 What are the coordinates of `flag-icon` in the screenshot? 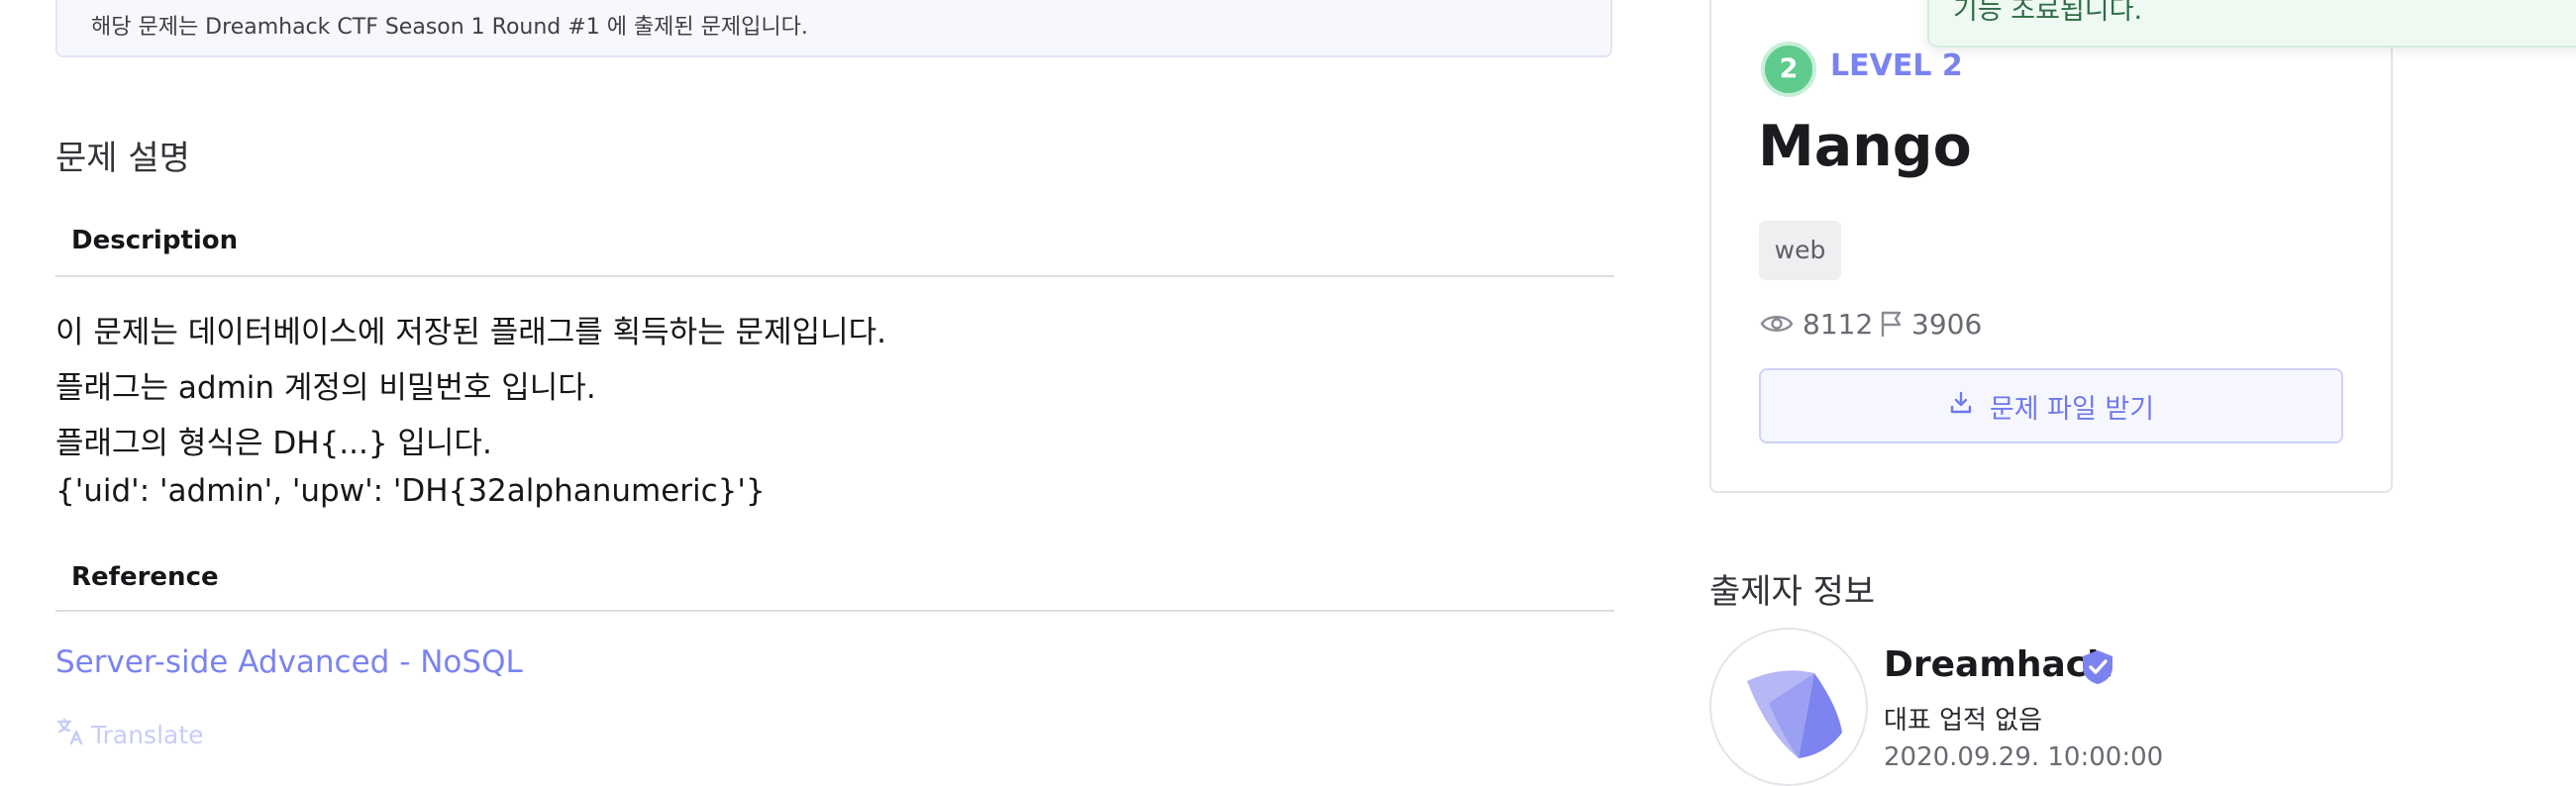 It's located at (1892, 326).